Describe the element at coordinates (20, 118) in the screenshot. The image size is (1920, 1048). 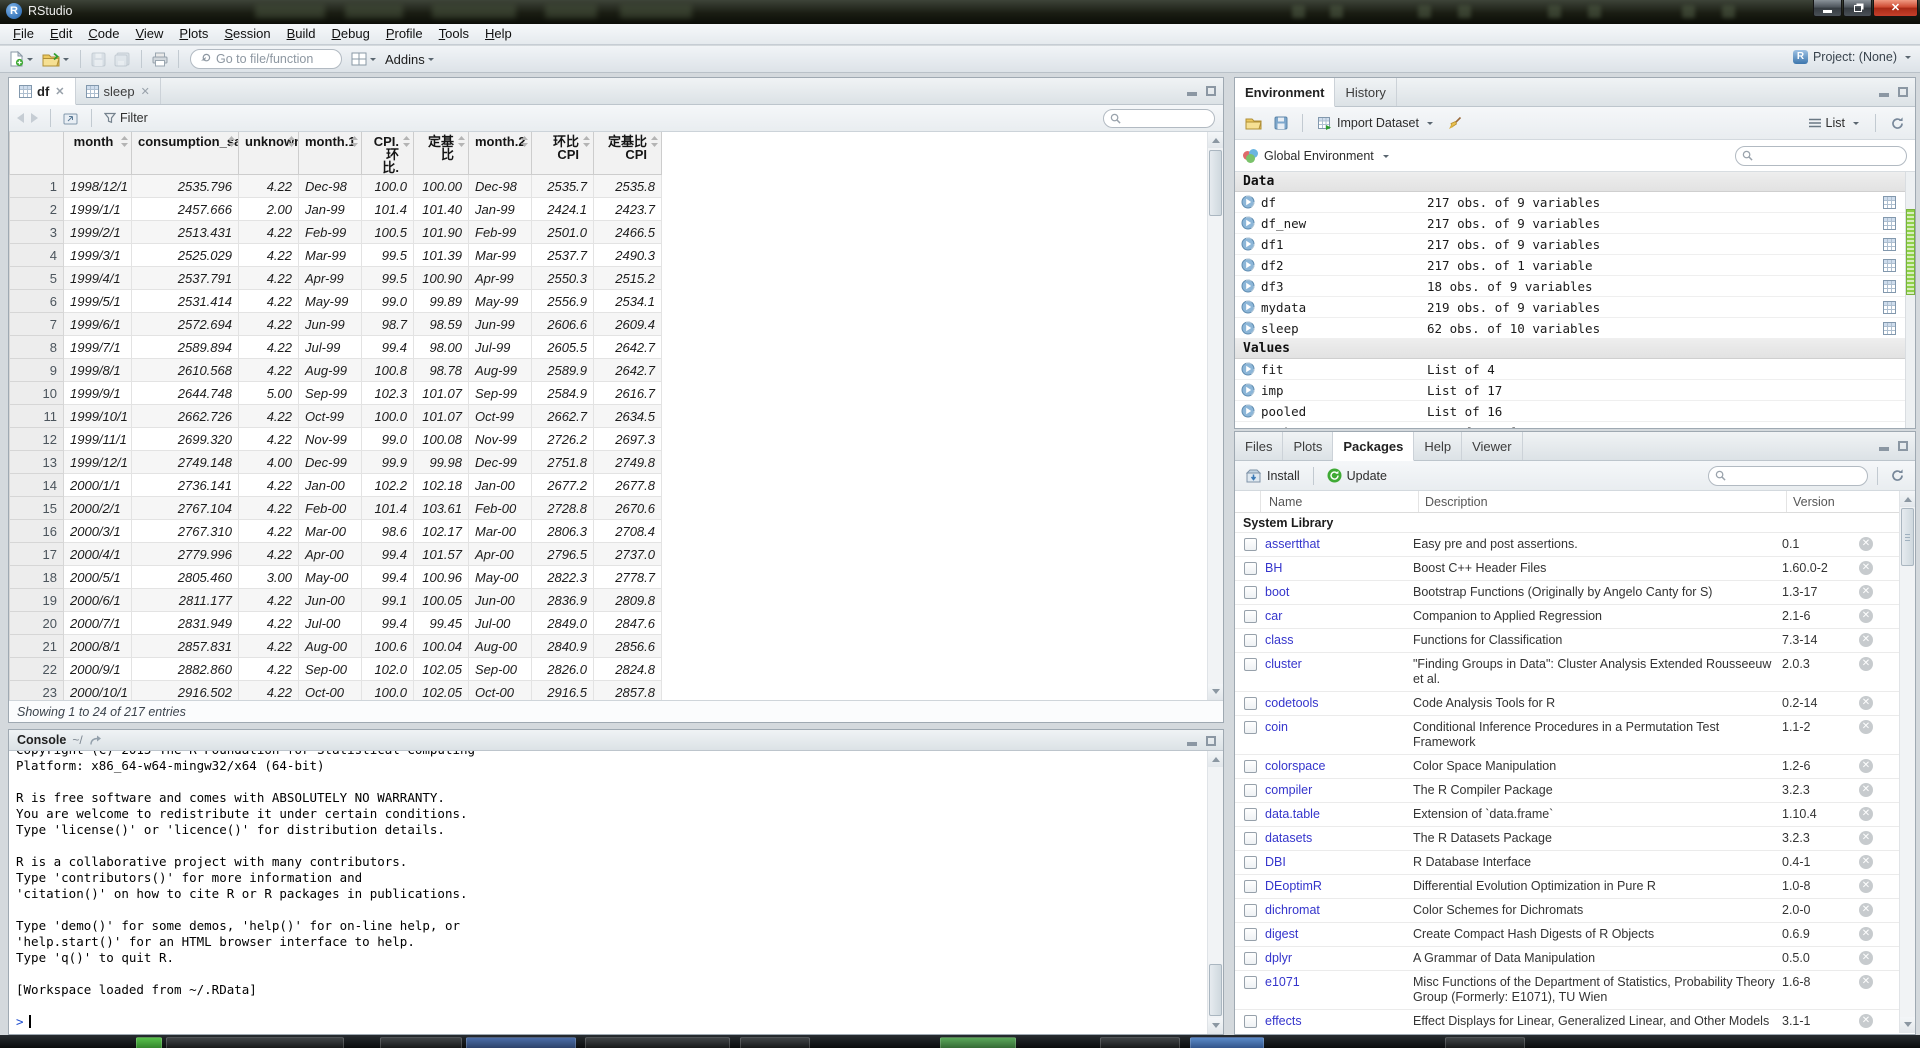
I see `back-icon` at that location.